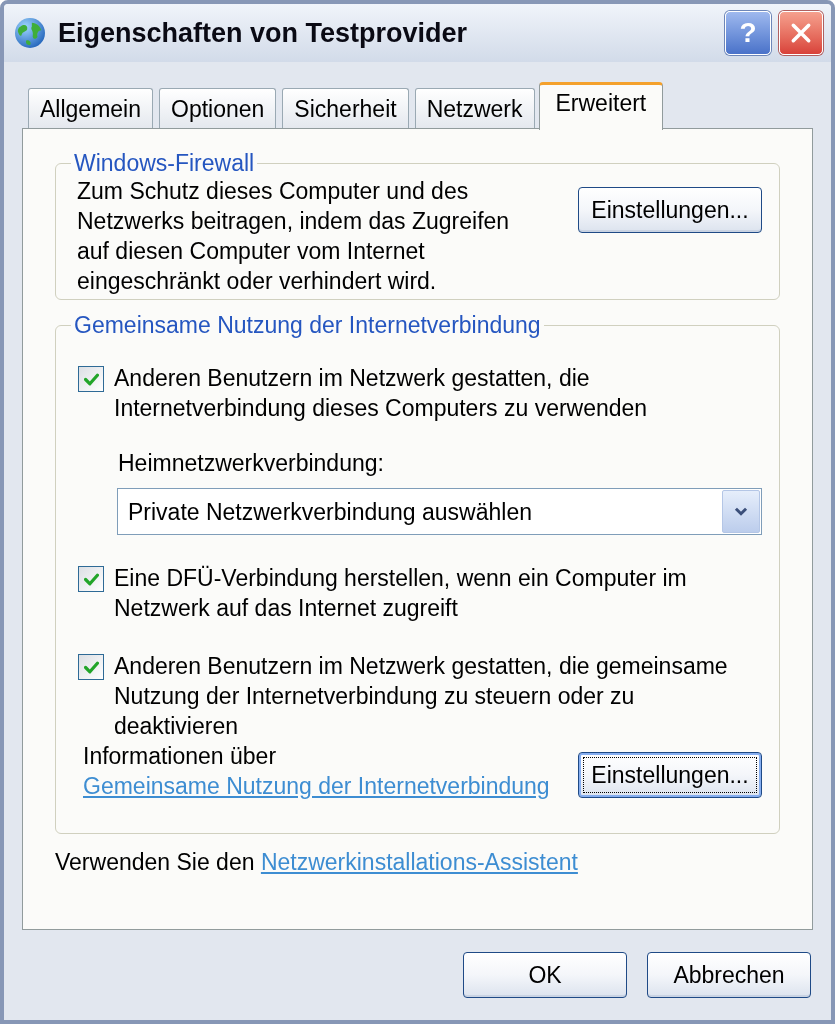  I want to click on close-button, so click(801, 33).